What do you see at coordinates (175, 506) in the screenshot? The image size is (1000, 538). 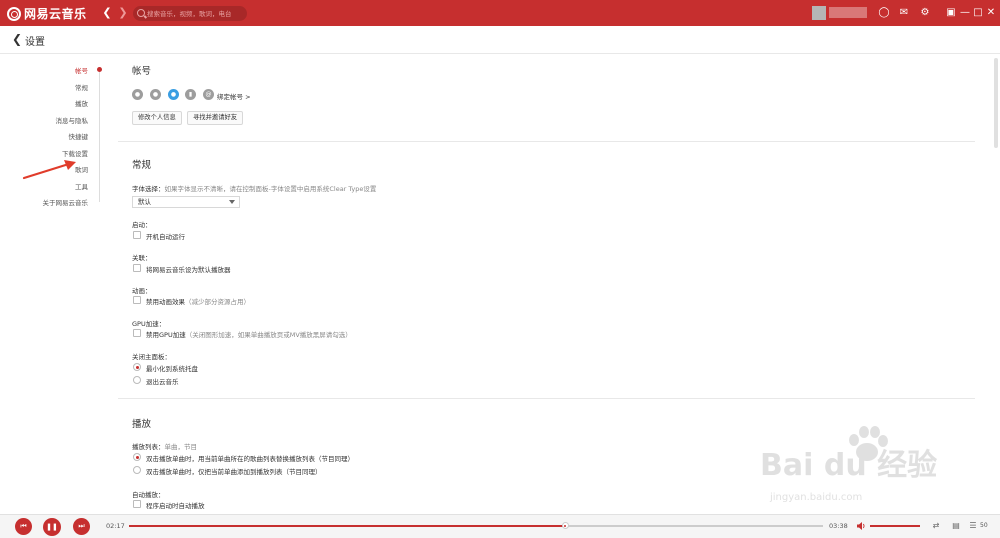 I see `autoplay-option-label: 程序启动时自动播放` at bounding box center [175, 506].